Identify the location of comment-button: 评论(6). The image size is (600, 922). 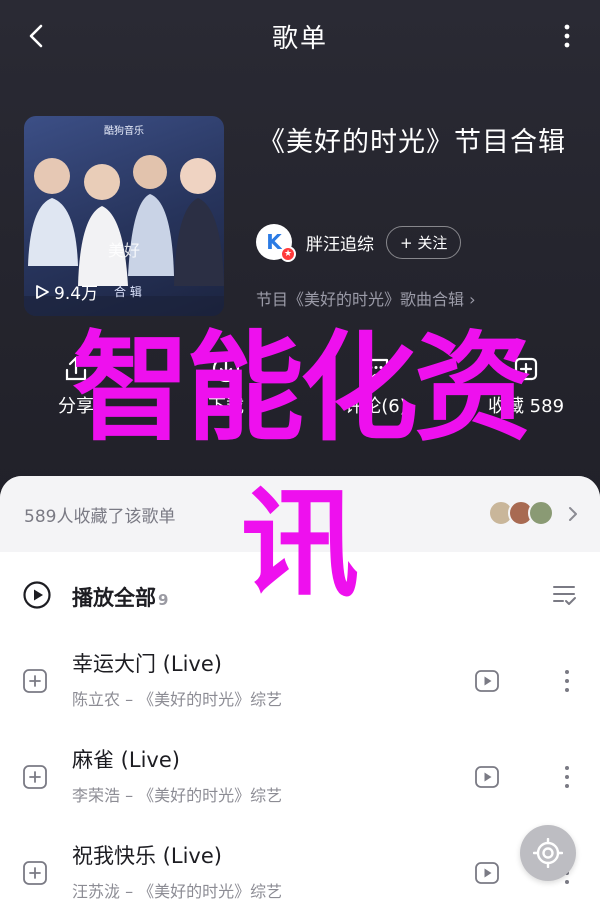
(376, 384).